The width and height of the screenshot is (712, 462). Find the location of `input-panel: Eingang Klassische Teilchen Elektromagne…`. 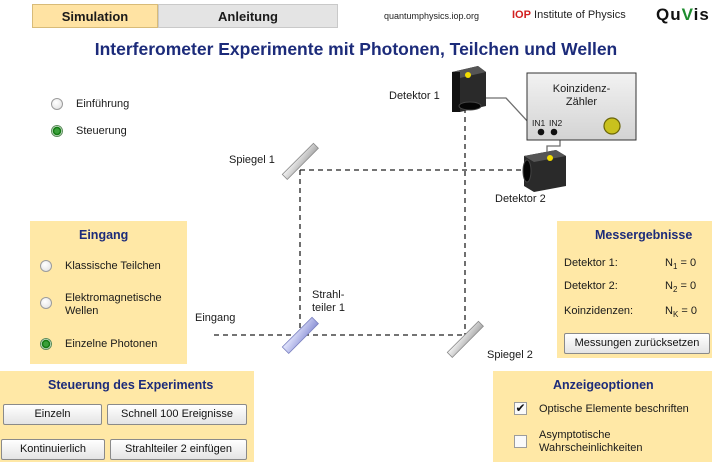

input-panel: Eingang Klassische Teilchen Elektromagne… is located at coordinates (108, 292).